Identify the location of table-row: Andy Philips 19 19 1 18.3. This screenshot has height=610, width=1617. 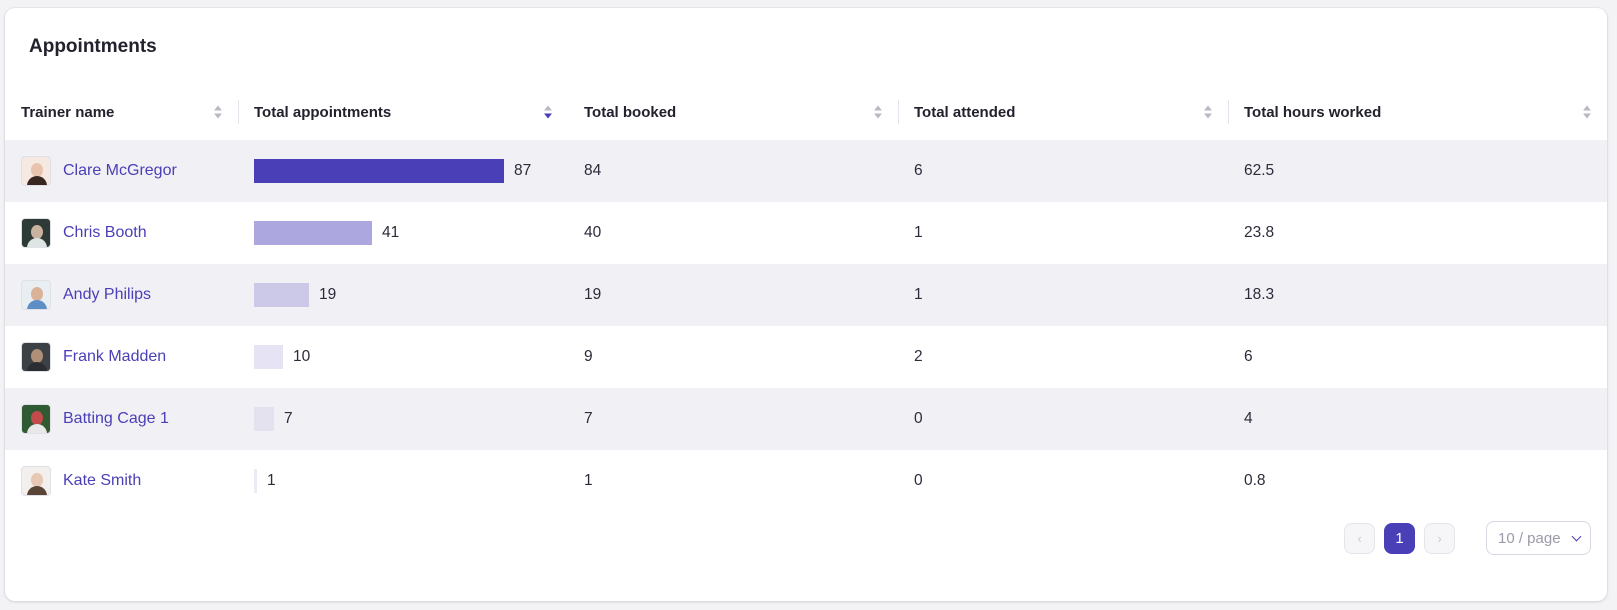
(806, 295).